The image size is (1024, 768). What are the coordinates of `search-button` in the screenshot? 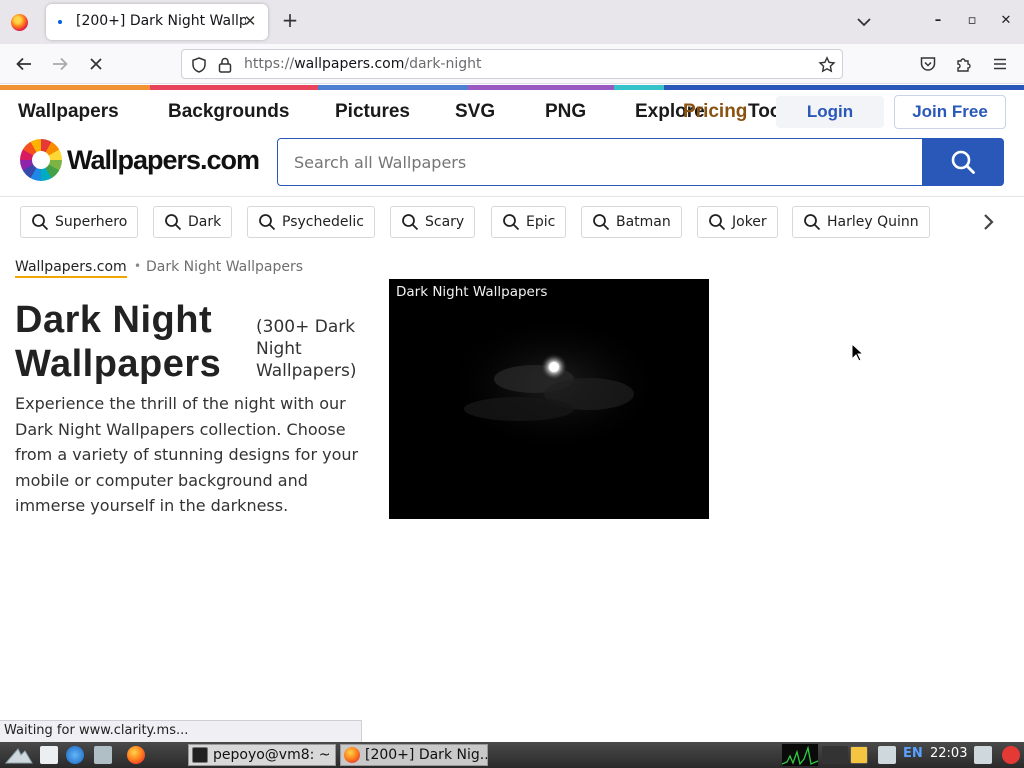 It's located at (963, 162).